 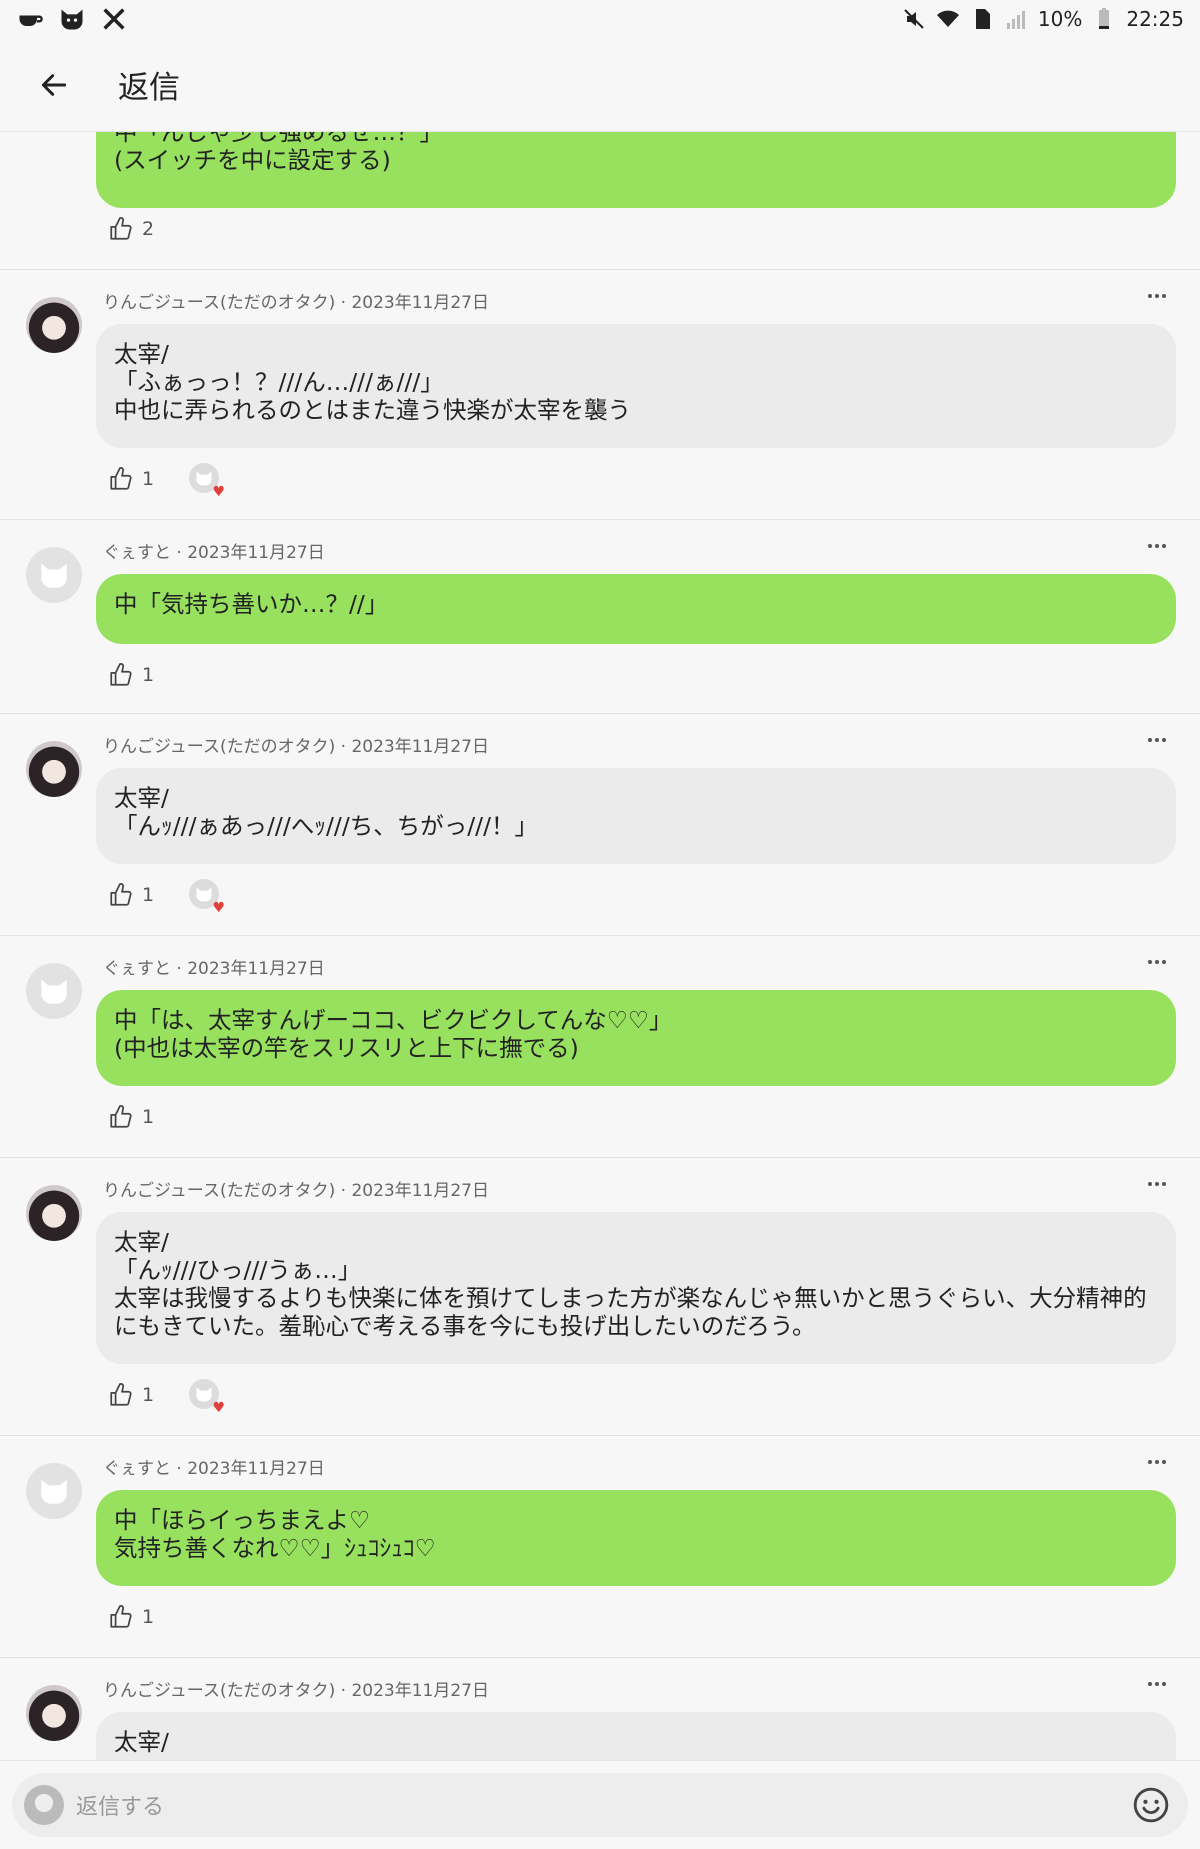 I want to click on status-bar: 10% 22:25, so click(x=600, y=19).